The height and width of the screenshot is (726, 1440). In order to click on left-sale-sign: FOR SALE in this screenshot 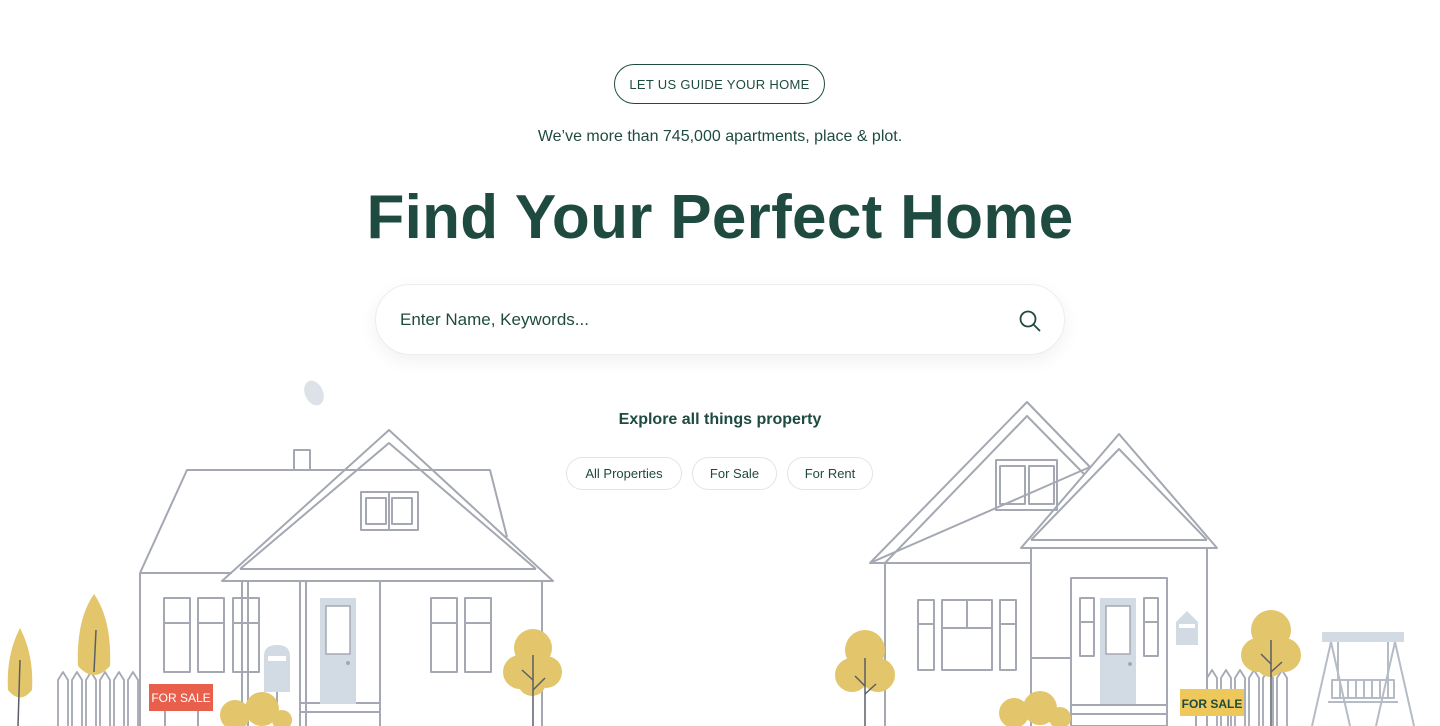, I will do `click(181, 705)`.